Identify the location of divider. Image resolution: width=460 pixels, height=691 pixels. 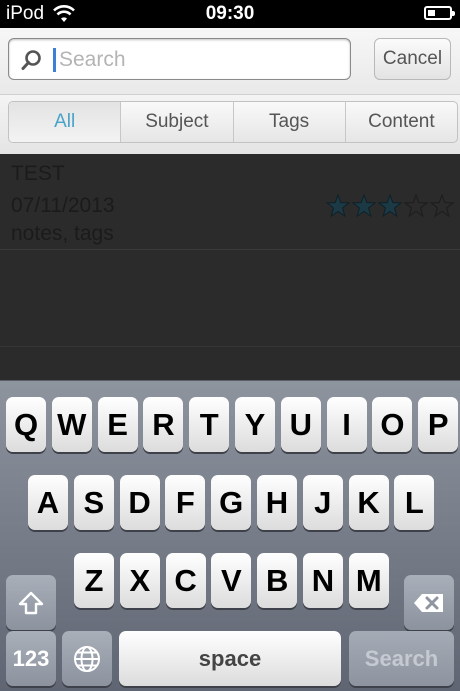
(230, 346).